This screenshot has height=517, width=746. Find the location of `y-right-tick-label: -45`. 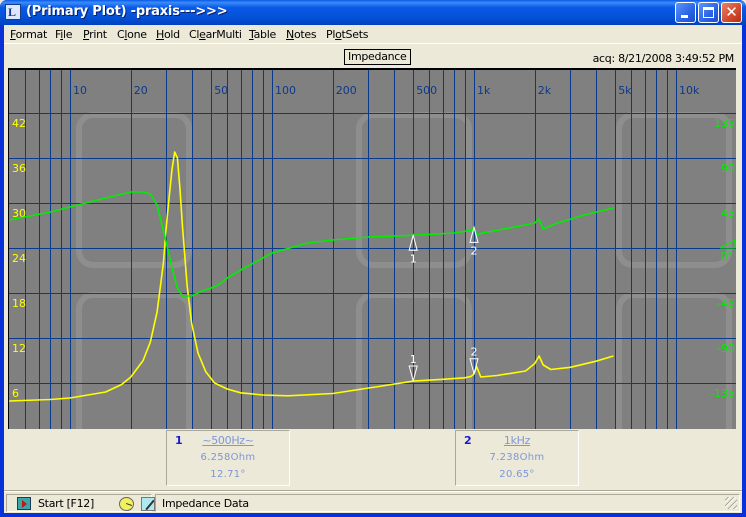

y-right-tick-label: -45 is located at coordinates (726, 303).